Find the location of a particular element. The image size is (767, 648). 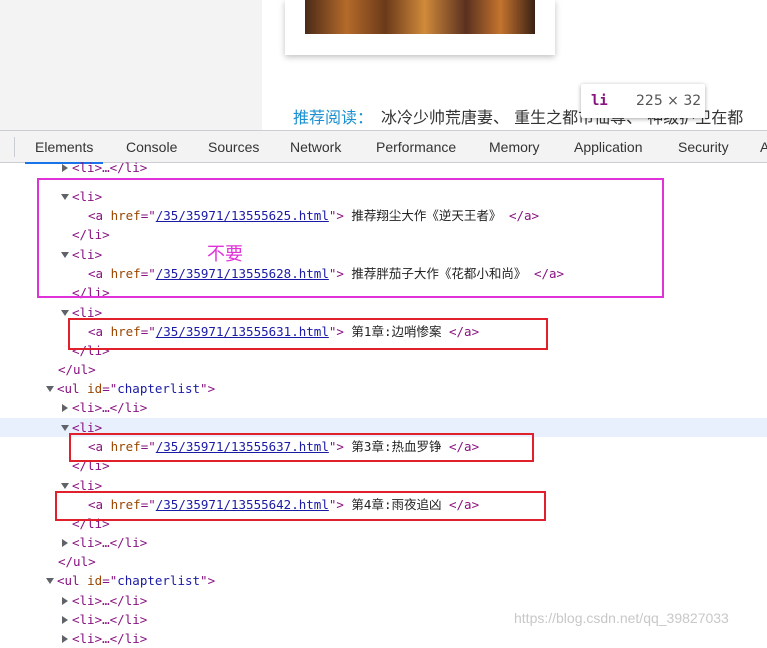

tab-separator is located at coordinates (14, 147).